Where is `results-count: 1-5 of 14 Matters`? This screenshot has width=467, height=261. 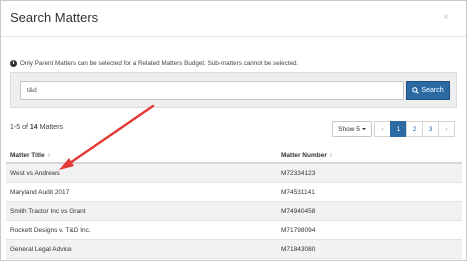 results-count: 1-5 of 14 Matters is located at coordinates (36, 127).